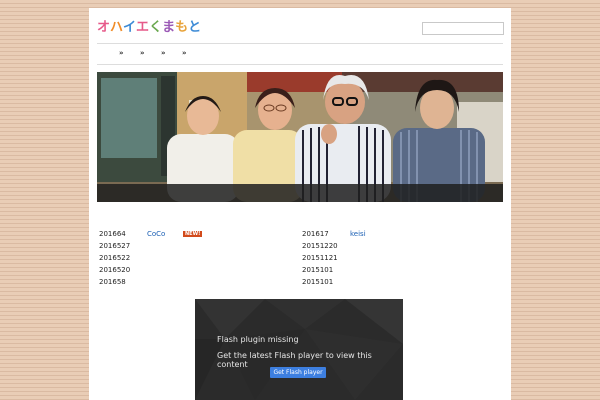 The image size is (600, 400). Describe the element at coordinates (169, 27) in the screenshot. I see `logo-letter: ま` at that location.